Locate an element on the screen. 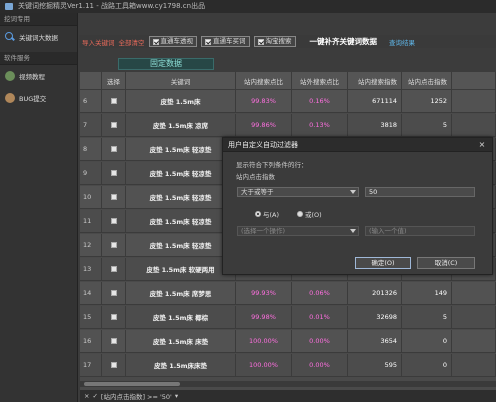 This screenshot has width=496, height=402. or-radio: 或(O) is located at coordinates (309, 214).